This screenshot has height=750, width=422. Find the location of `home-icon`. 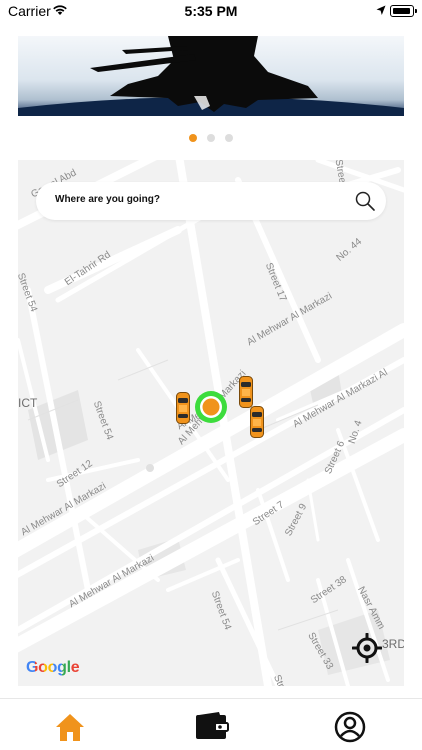

home-icon is located at coordinates (70, 727).